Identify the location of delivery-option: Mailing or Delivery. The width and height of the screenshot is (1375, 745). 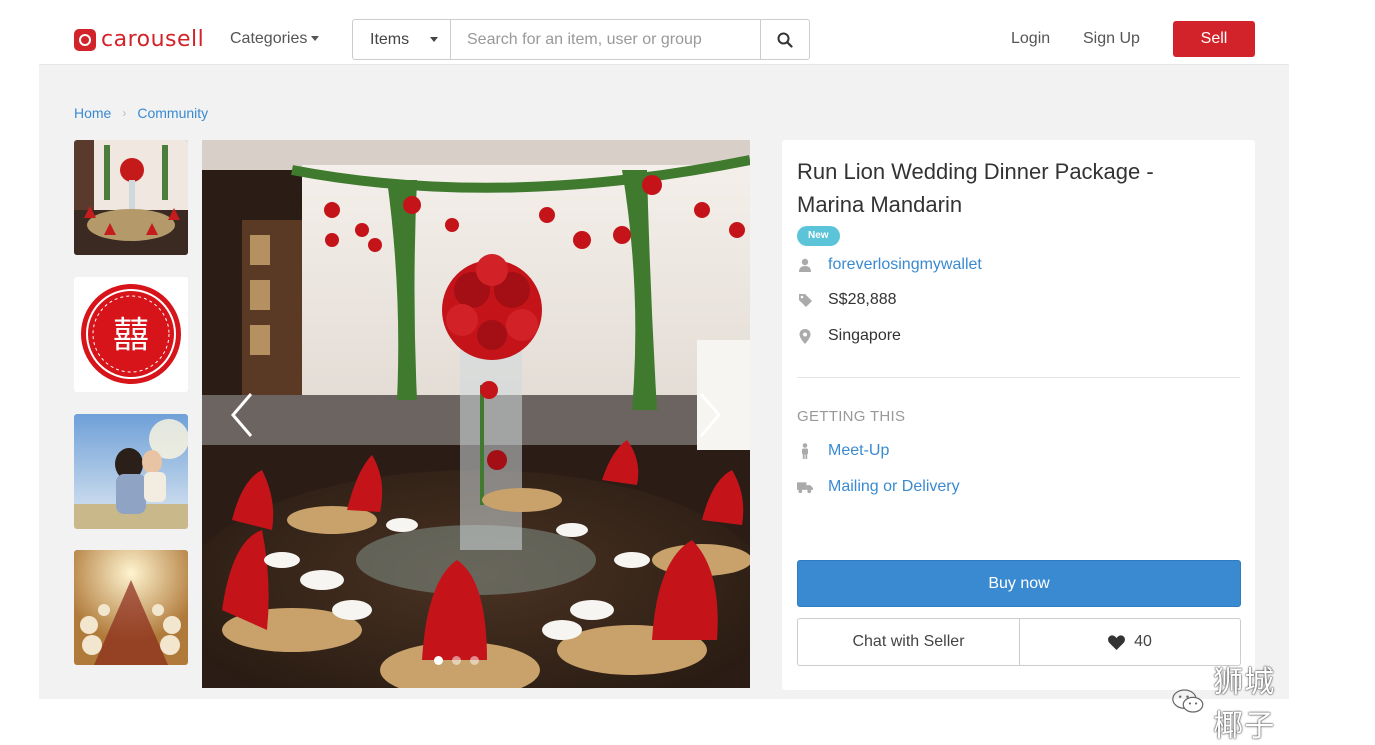
(894, 487).